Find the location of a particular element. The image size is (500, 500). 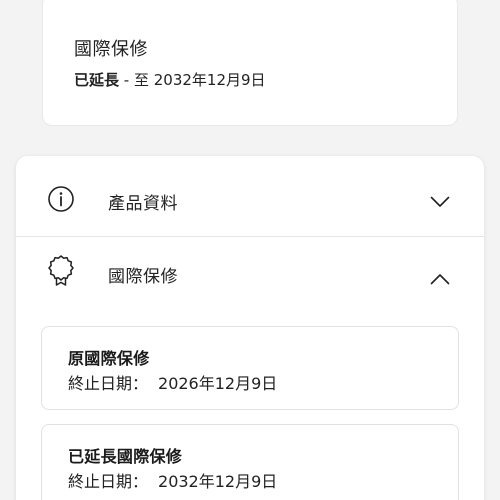

info-icon is located at coordinates (61, 199).